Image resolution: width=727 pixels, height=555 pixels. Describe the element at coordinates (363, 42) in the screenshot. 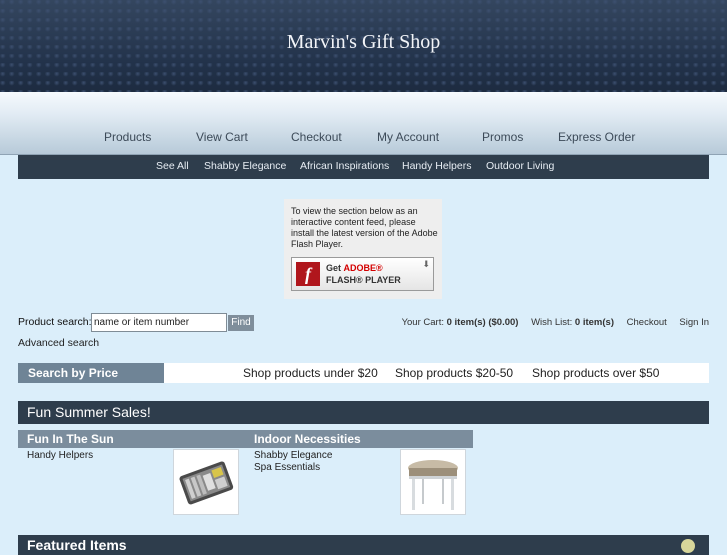

I see `site-title: Marvin's Gift Shop` at that location.